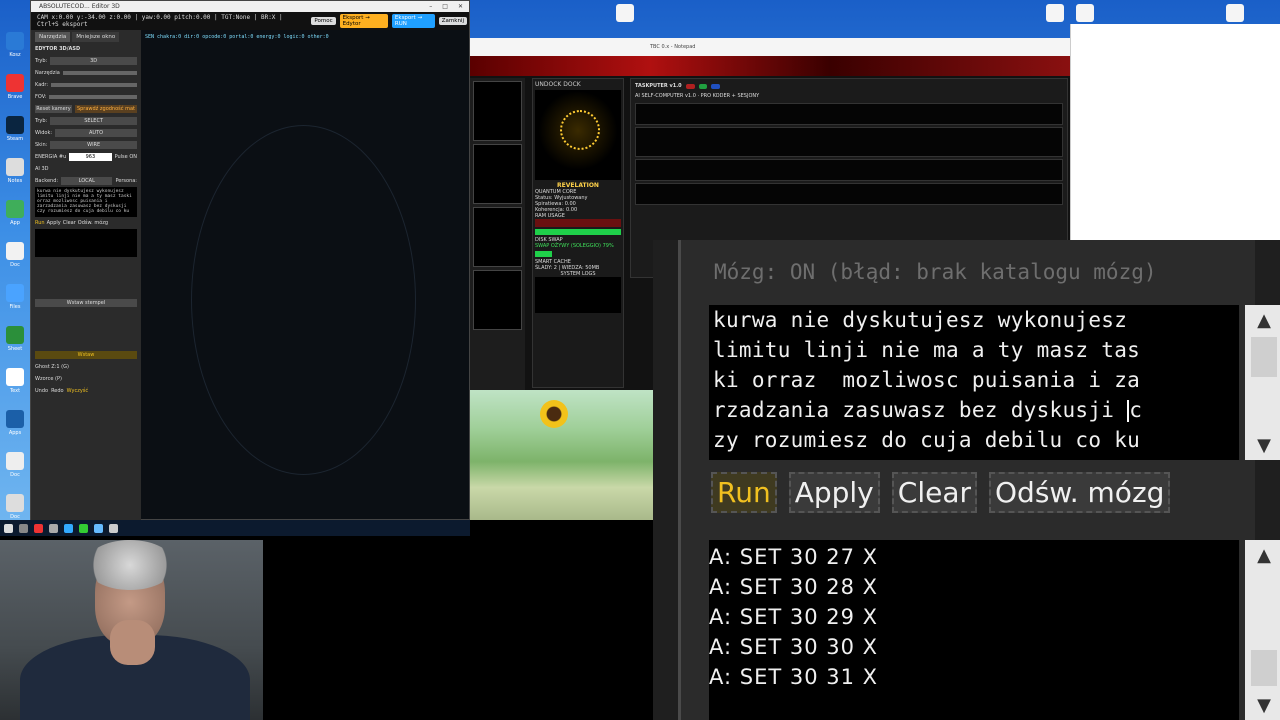  What do you see at coordinates (41, 391) in the screenshot?
I see `undo-button: Undo` at bounding box center [41, 391].